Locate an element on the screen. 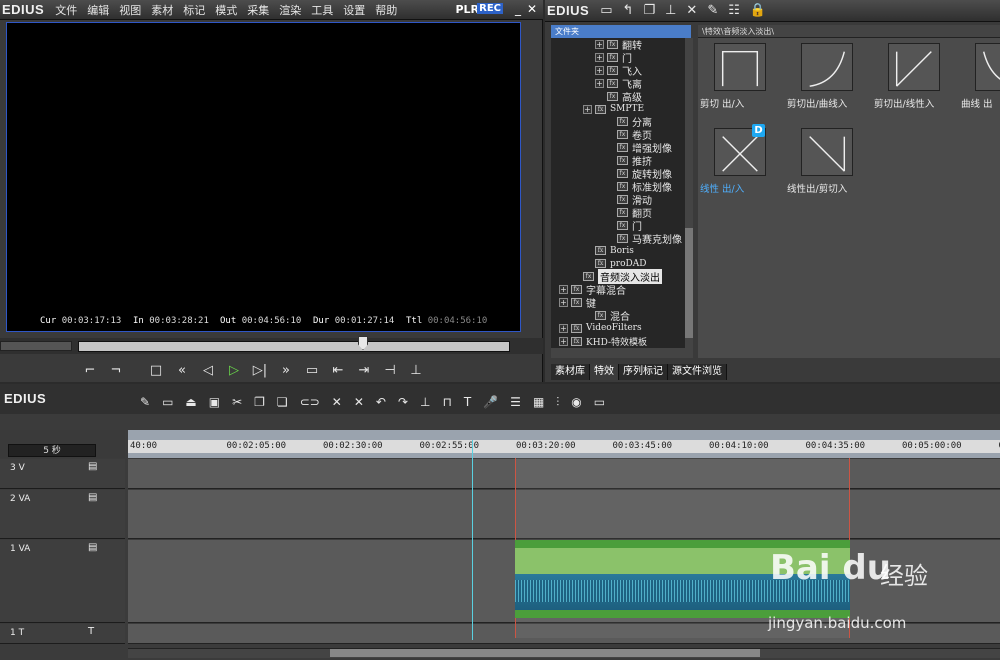 This screenshot has width=1000, height=660. rec-indicator: REC is located at coordinates (490, 8).